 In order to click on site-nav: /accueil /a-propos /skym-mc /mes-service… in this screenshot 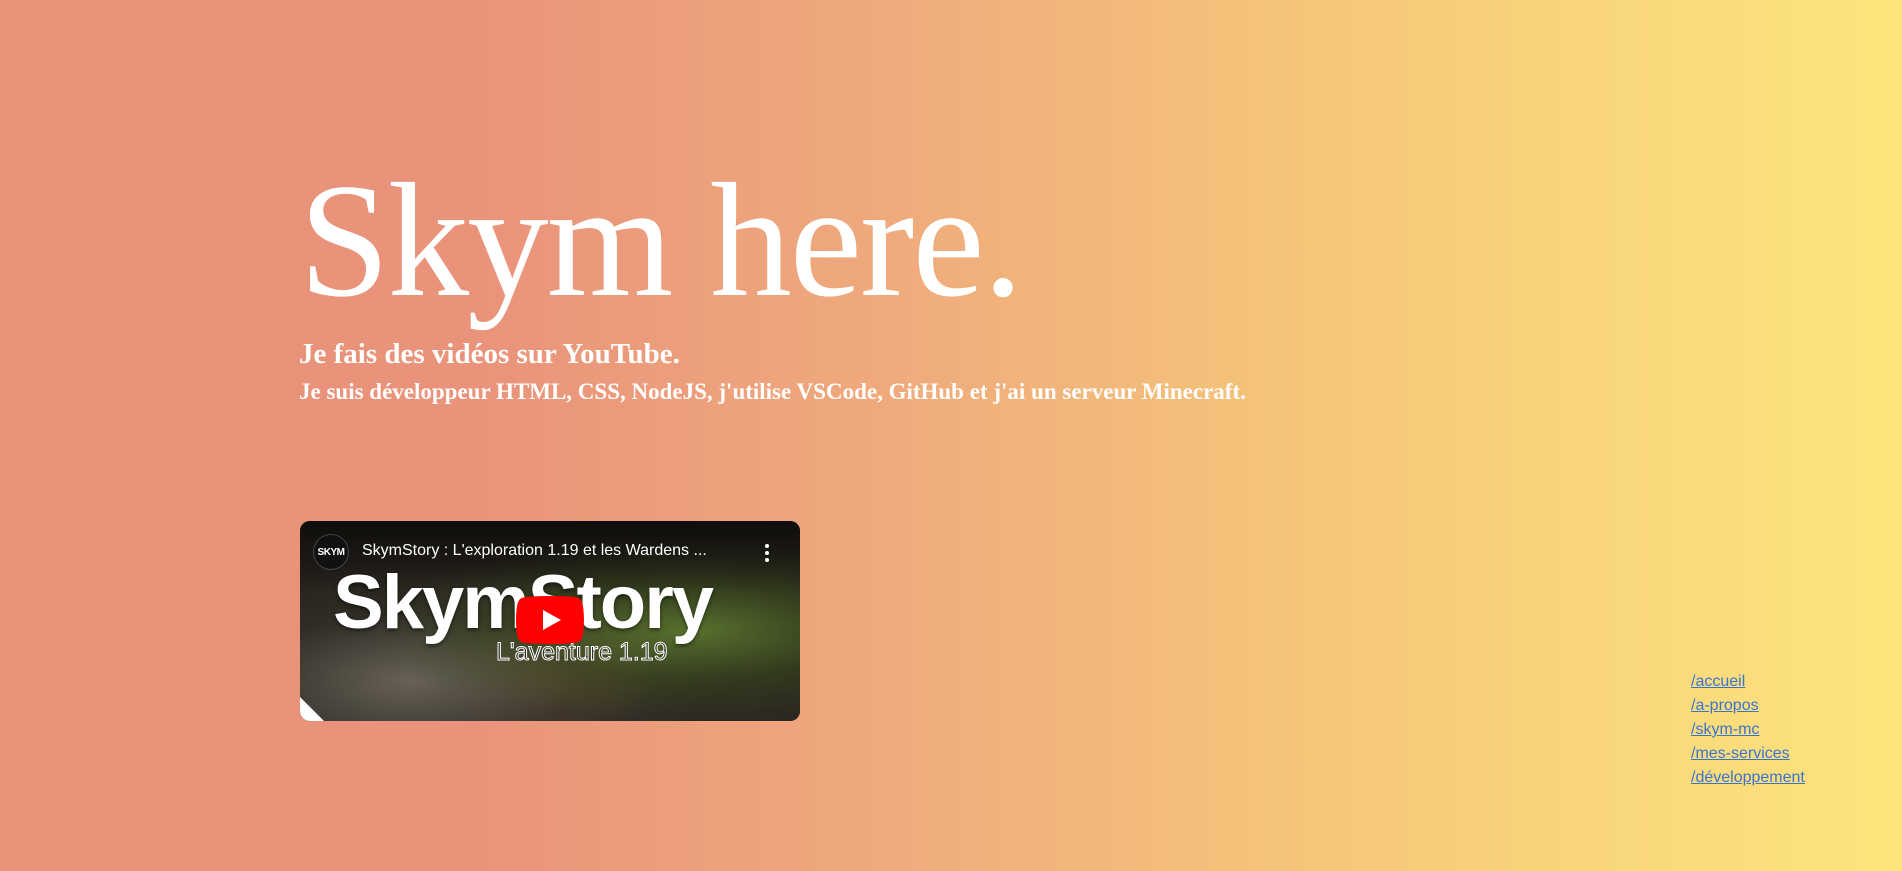, I will do `click(1748, 730)`.